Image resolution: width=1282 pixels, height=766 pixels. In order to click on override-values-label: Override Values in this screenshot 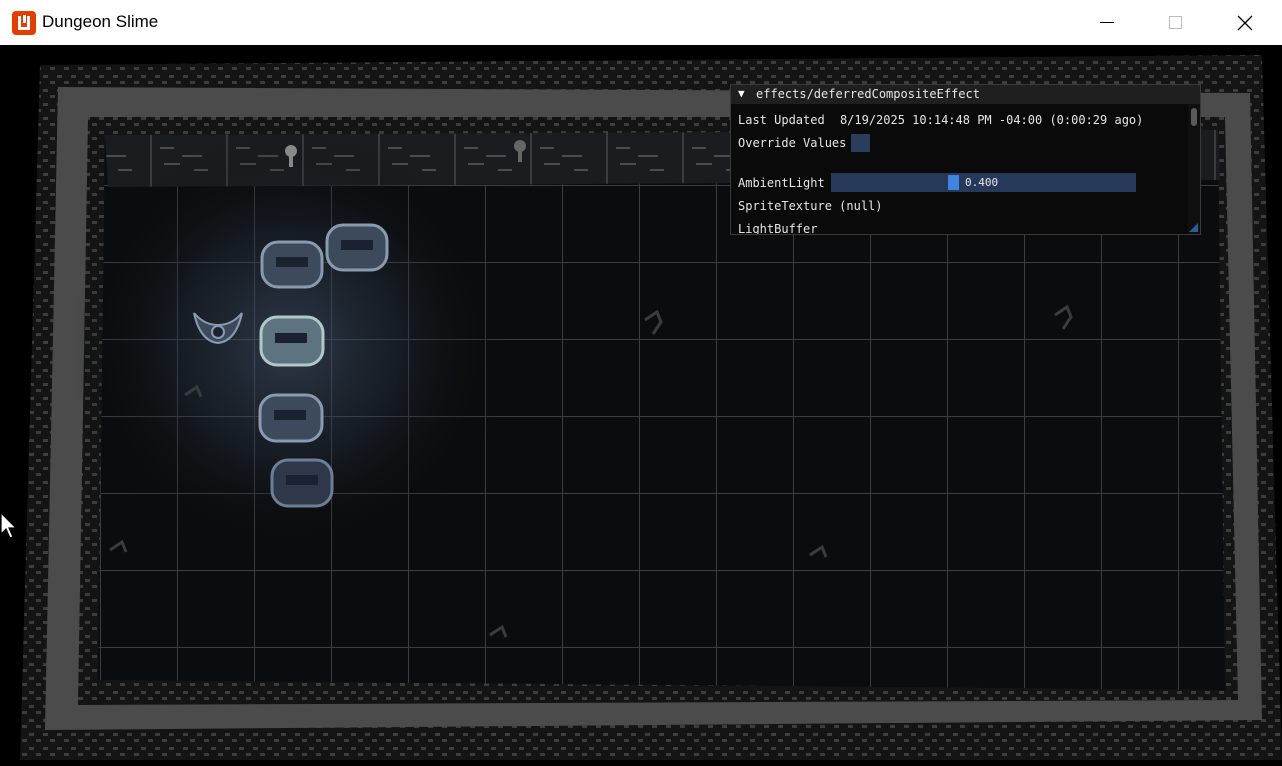, I will do `click(792, 143)`.